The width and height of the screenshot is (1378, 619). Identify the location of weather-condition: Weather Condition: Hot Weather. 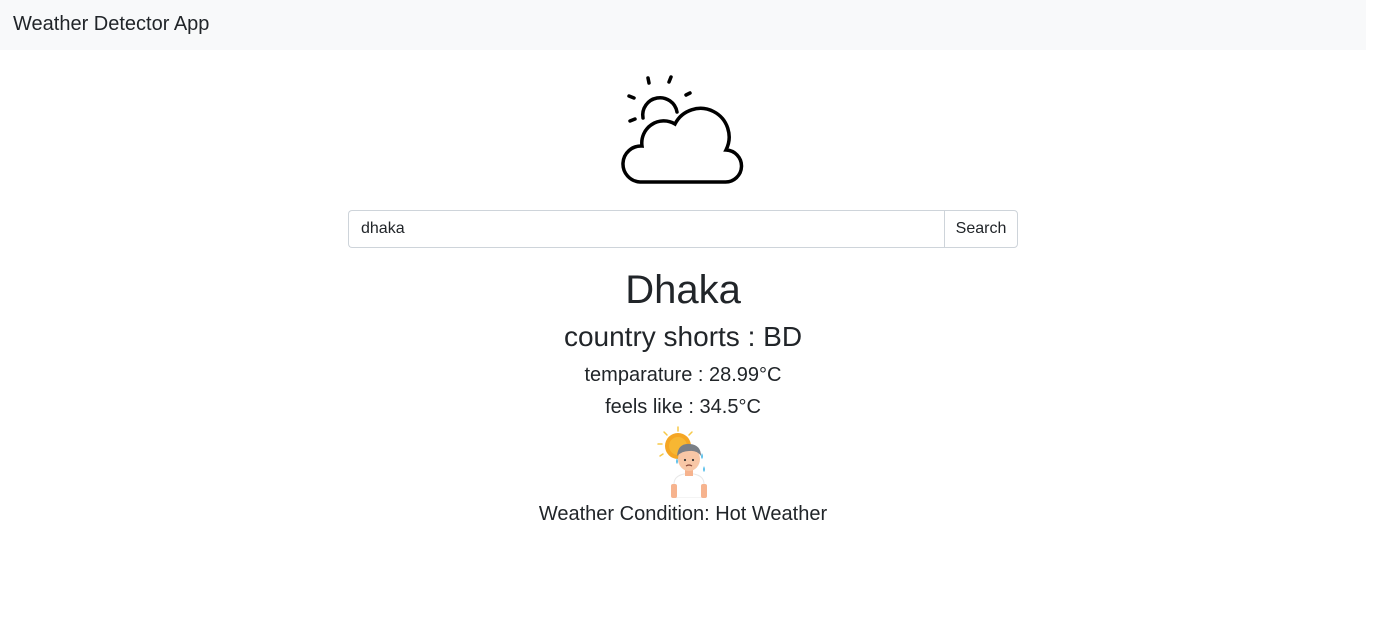
(683, 514).